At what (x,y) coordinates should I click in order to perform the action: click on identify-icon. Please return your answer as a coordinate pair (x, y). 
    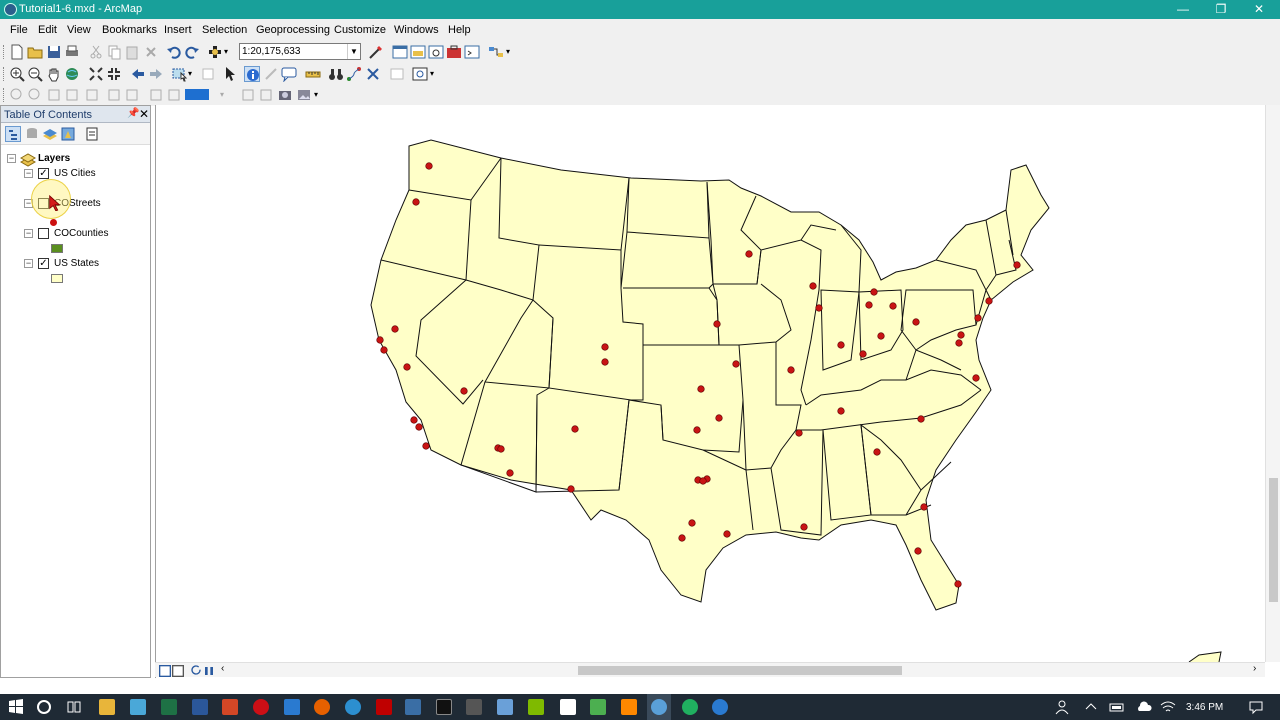
    Looking at the image, I should click on (252, 74).